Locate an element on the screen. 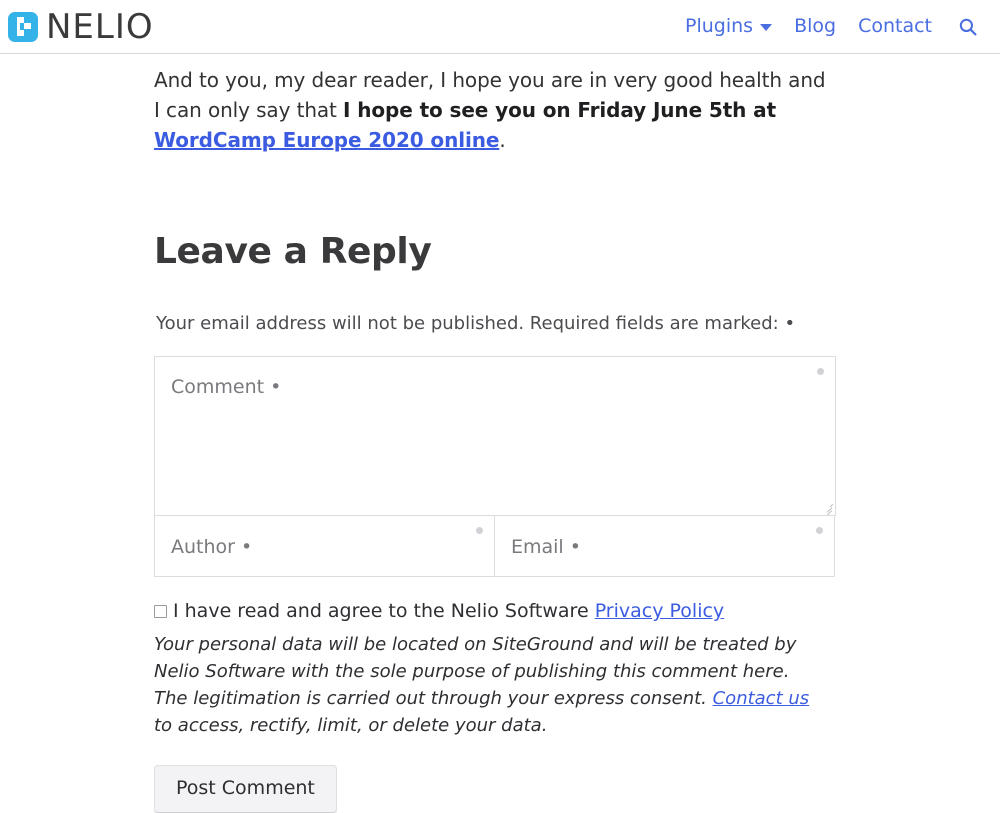 The width and height of the screenshot is (1000, 813). wordcamp-europe-link: WordCamp Europe 2020 online is located at coordinates (326, 140).